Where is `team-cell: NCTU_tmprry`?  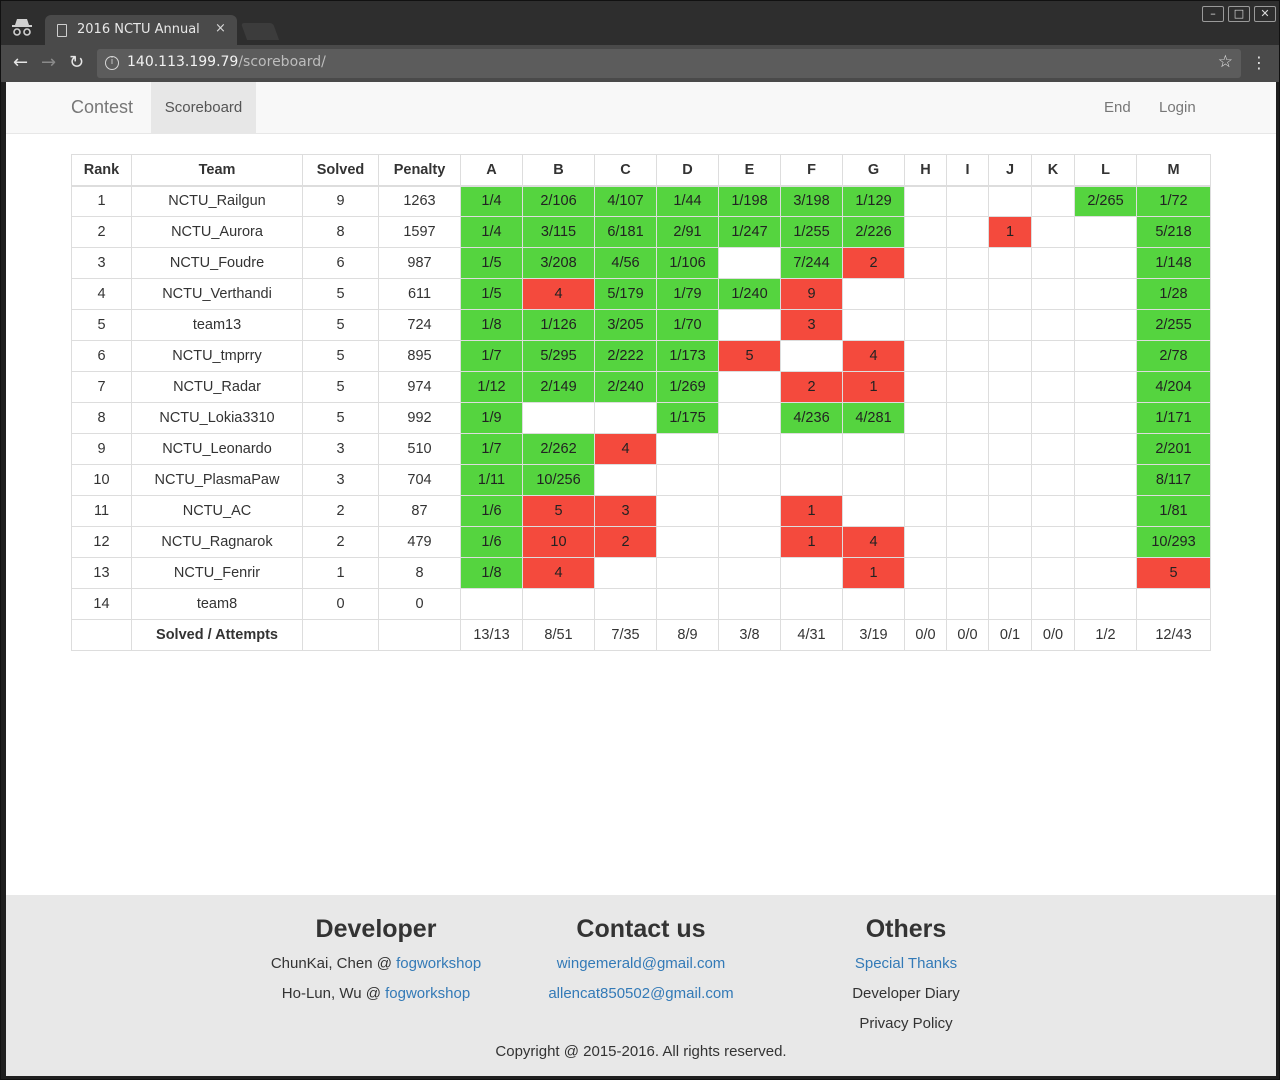 team-cell: NCTU_tmprry is located at coordinates (217, 356).